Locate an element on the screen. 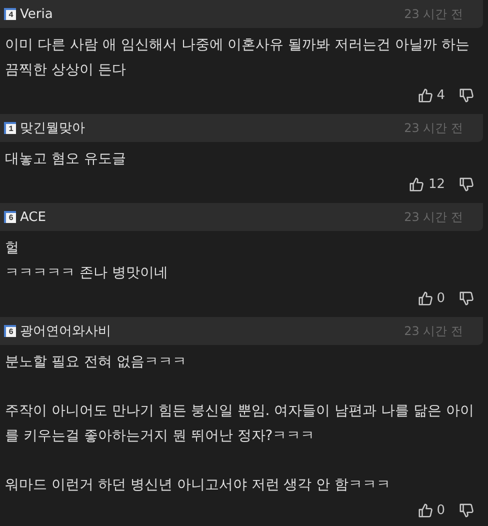  comment-text: 워마드 이런거 하던 병신년 아니고서야 저런 생각 안 함ㅋㅋㅋ is located at coordinates (198, 485).